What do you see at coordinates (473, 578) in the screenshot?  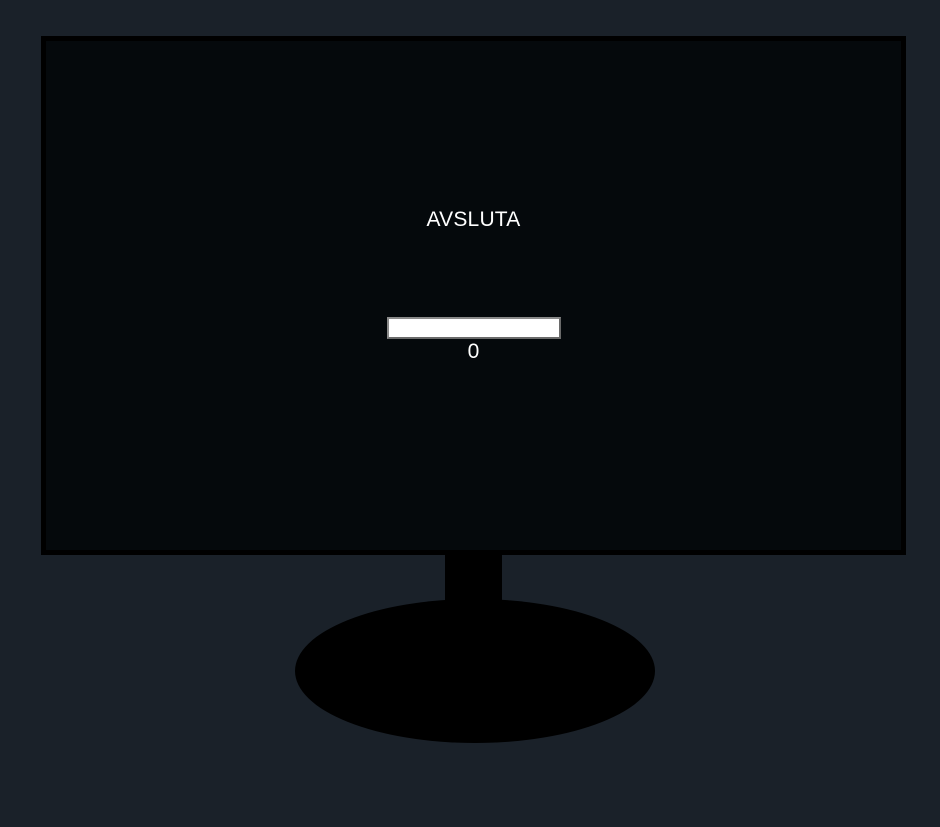 I see `monitor-stand-neck` at bounding box center [473, 578].